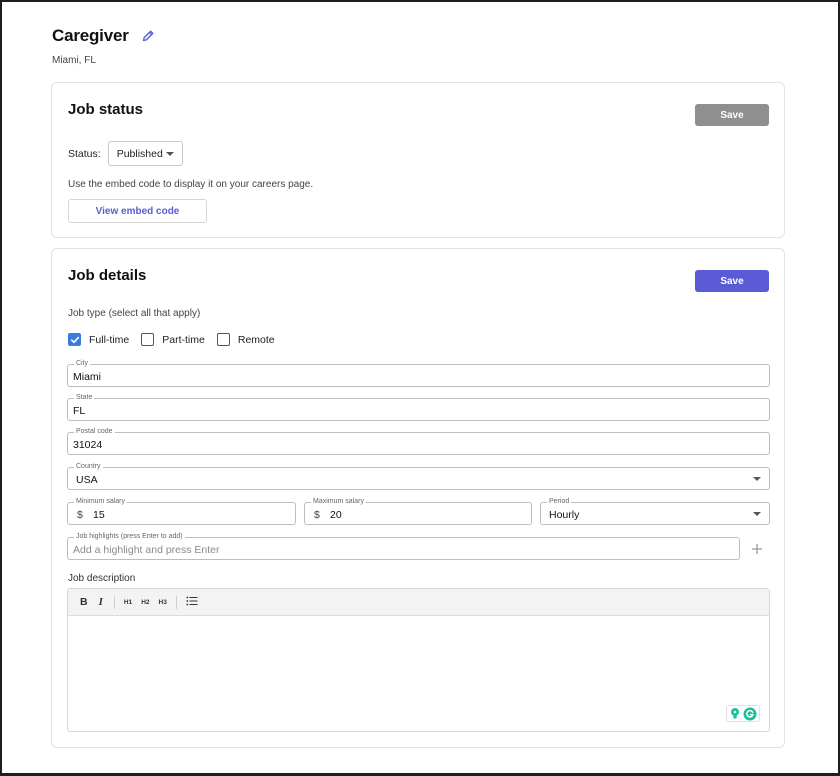  What do you see at coordinates (256, 339) in the screenshot?
I see `remote-label: Remote` at bounding box center [256, 339].